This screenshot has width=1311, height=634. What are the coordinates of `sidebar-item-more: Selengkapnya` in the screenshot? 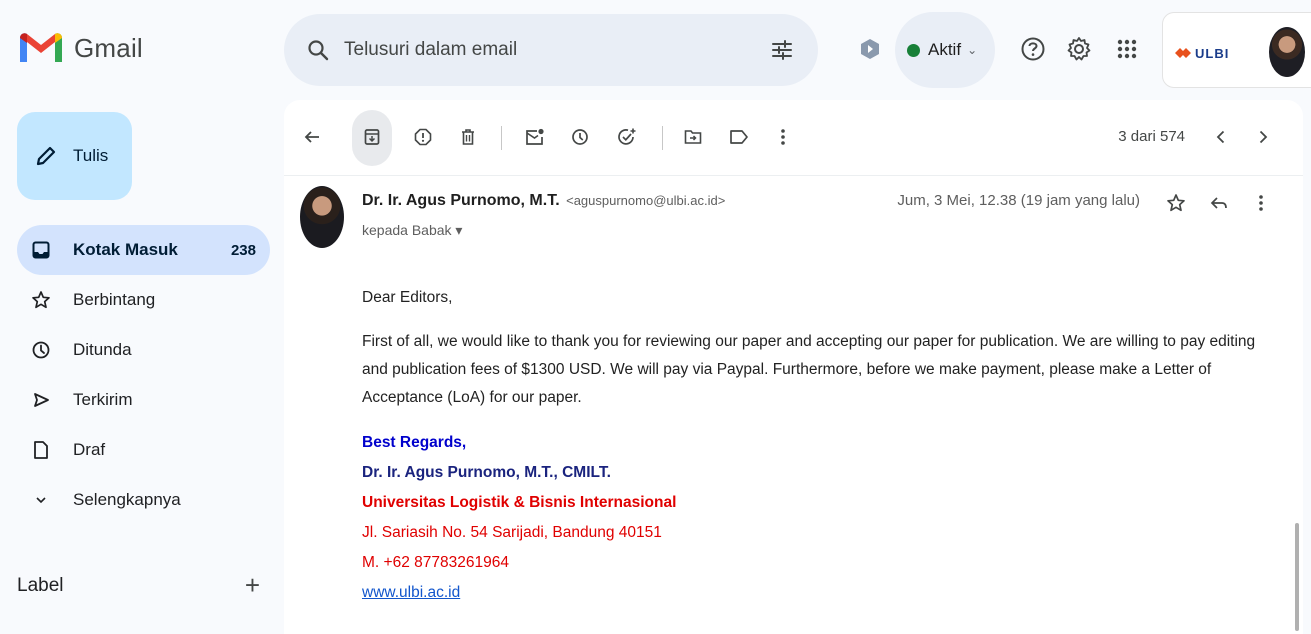 It's located at (143, 500).